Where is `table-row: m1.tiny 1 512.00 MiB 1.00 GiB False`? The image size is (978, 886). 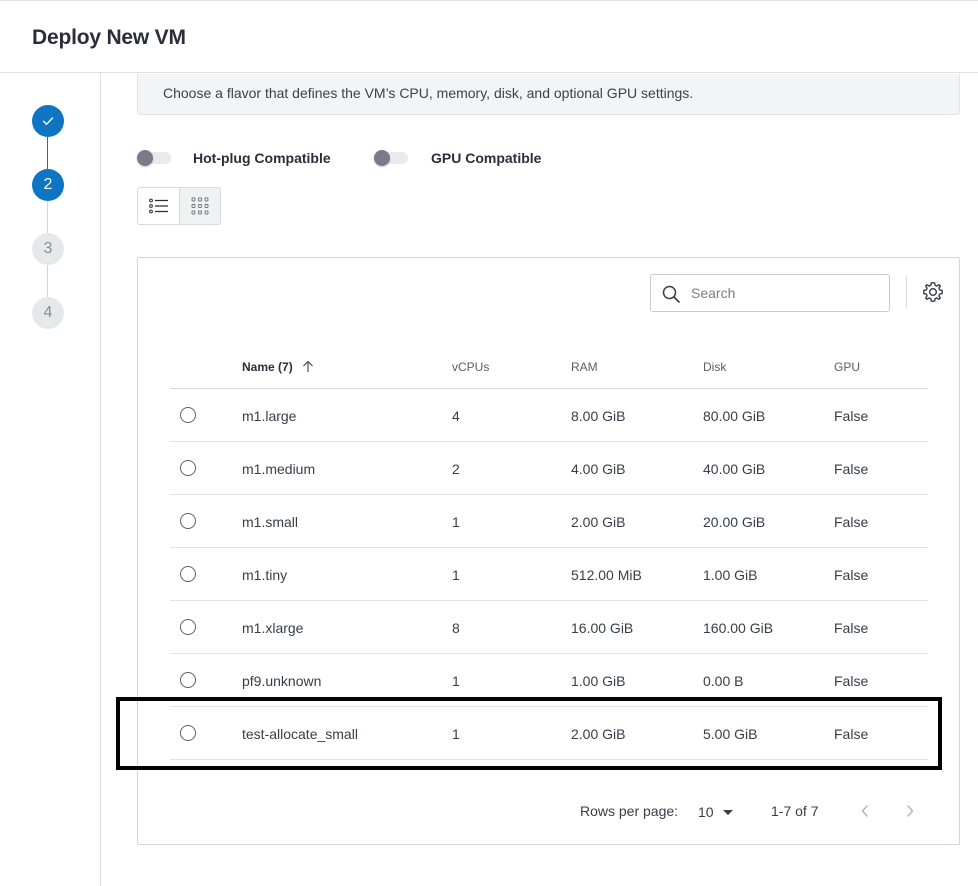 table-row: m1.tiny 1 512.00 MiB 1.00 GiB False is located at coordinates (549, 574).